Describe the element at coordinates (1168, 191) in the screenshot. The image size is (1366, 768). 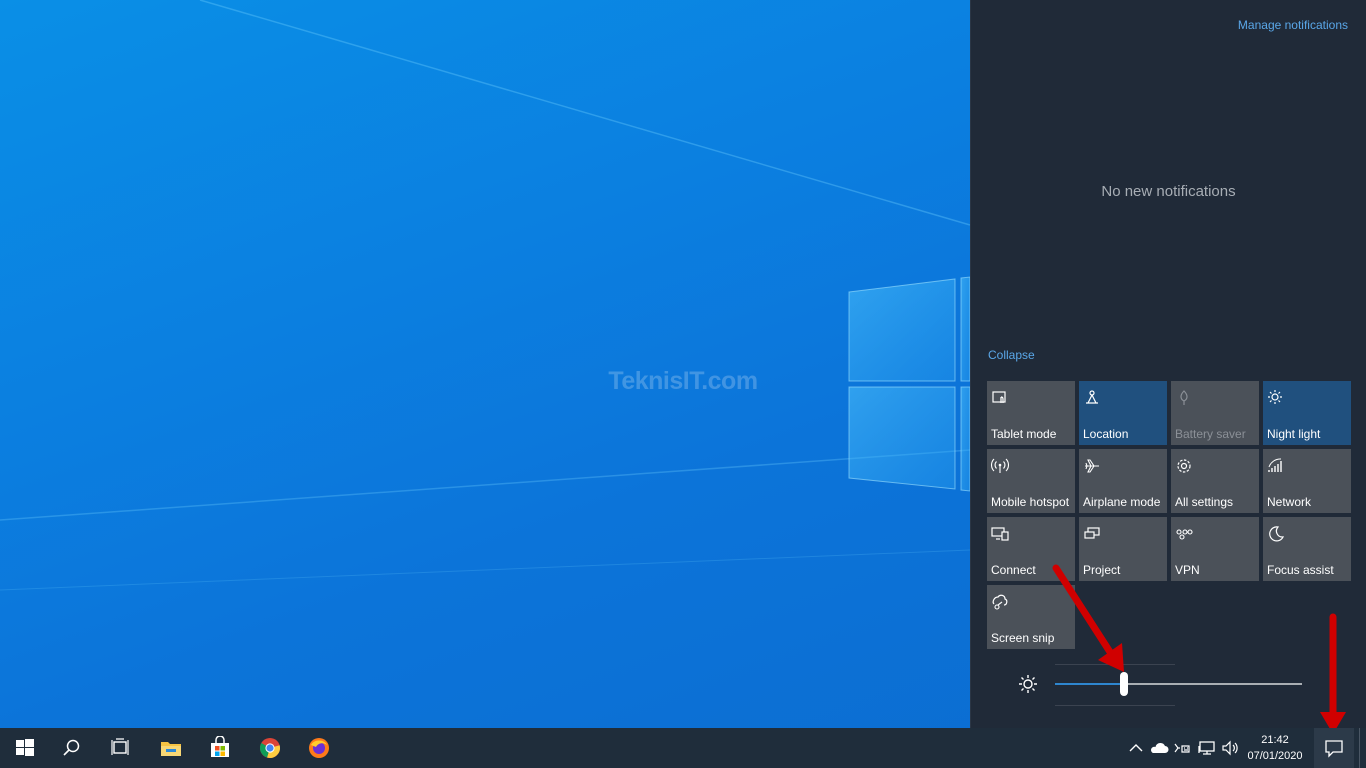
I see `no-notifications-message: No new notifications` at that location.